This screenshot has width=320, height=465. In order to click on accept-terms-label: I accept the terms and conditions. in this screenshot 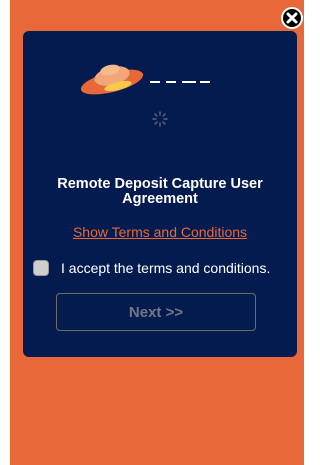, I will do `click(166, 268)`.